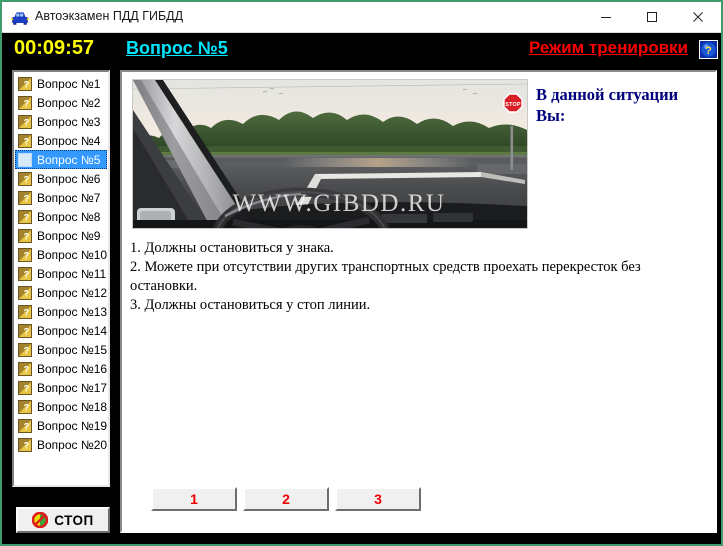  I want to click on question-mark-icon, so click(25, 159).